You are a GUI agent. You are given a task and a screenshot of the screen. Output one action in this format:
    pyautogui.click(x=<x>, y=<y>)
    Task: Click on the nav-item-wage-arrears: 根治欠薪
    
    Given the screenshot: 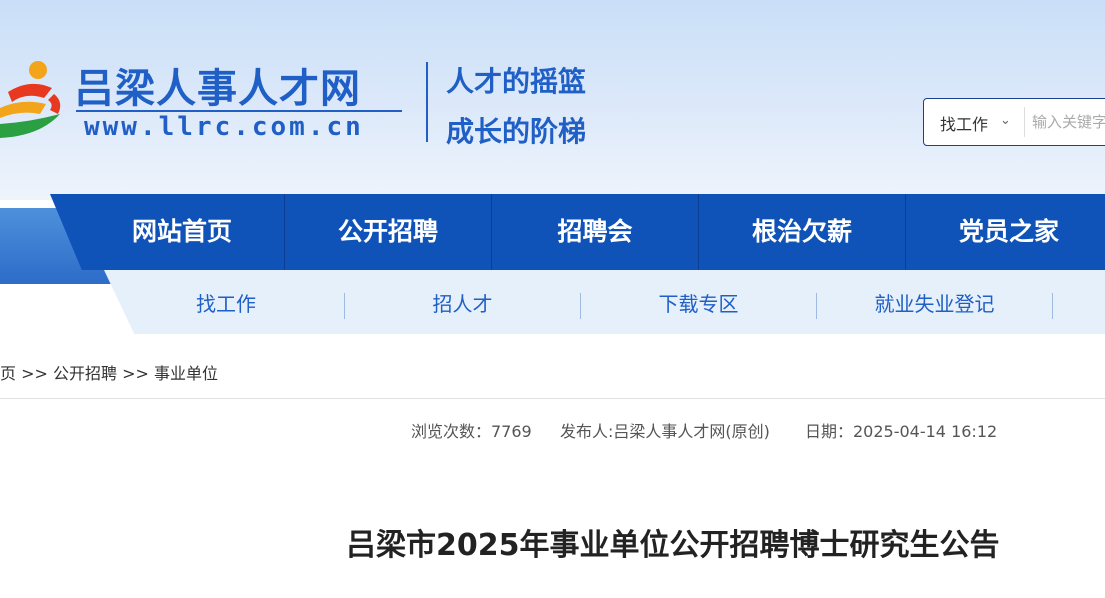 What is the action you would take?
    pyautogui.click(x=802, y=232)
    